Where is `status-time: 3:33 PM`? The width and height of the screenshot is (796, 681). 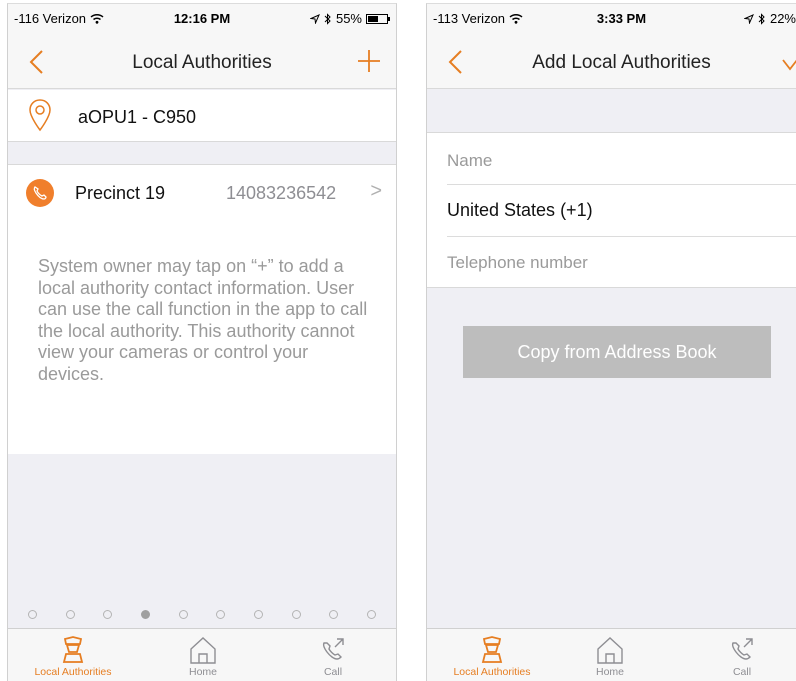
status-time: 3:33 PM is located at coordinates (621, 18).